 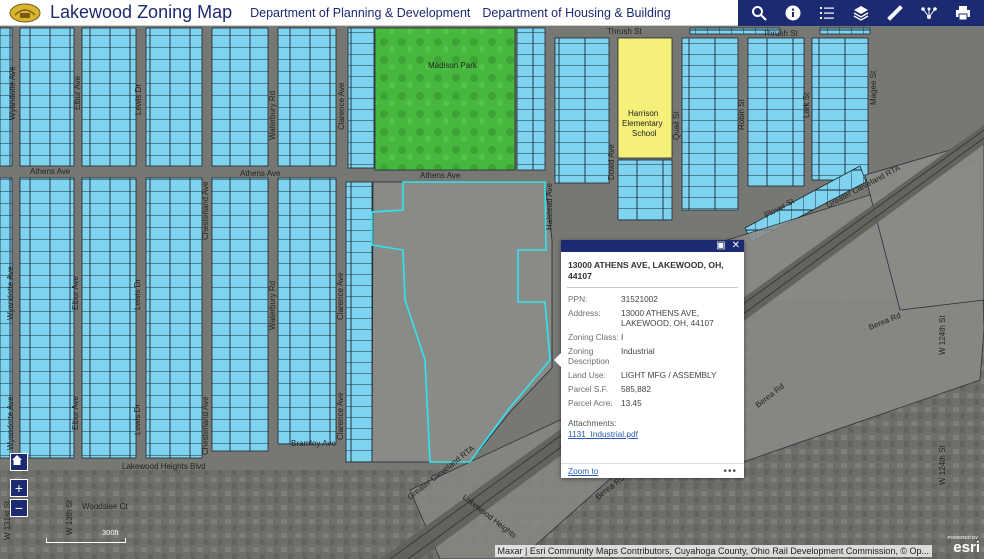 I want to click on waterbury-rd-label-n: Waterbury Rd, so click(x=272, y=115).